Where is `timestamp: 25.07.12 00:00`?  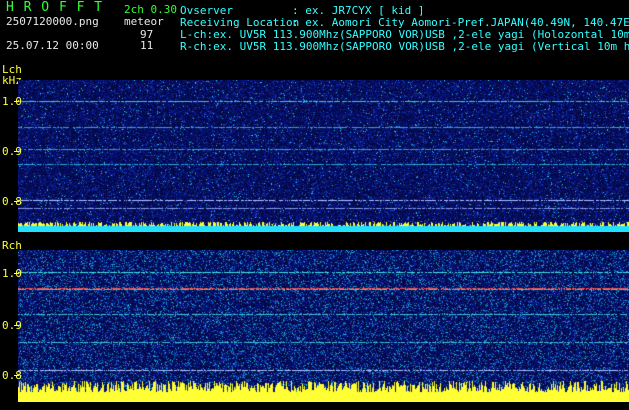
timestamp: 25.07.12 00:00 is located at coordinates (52, 45).